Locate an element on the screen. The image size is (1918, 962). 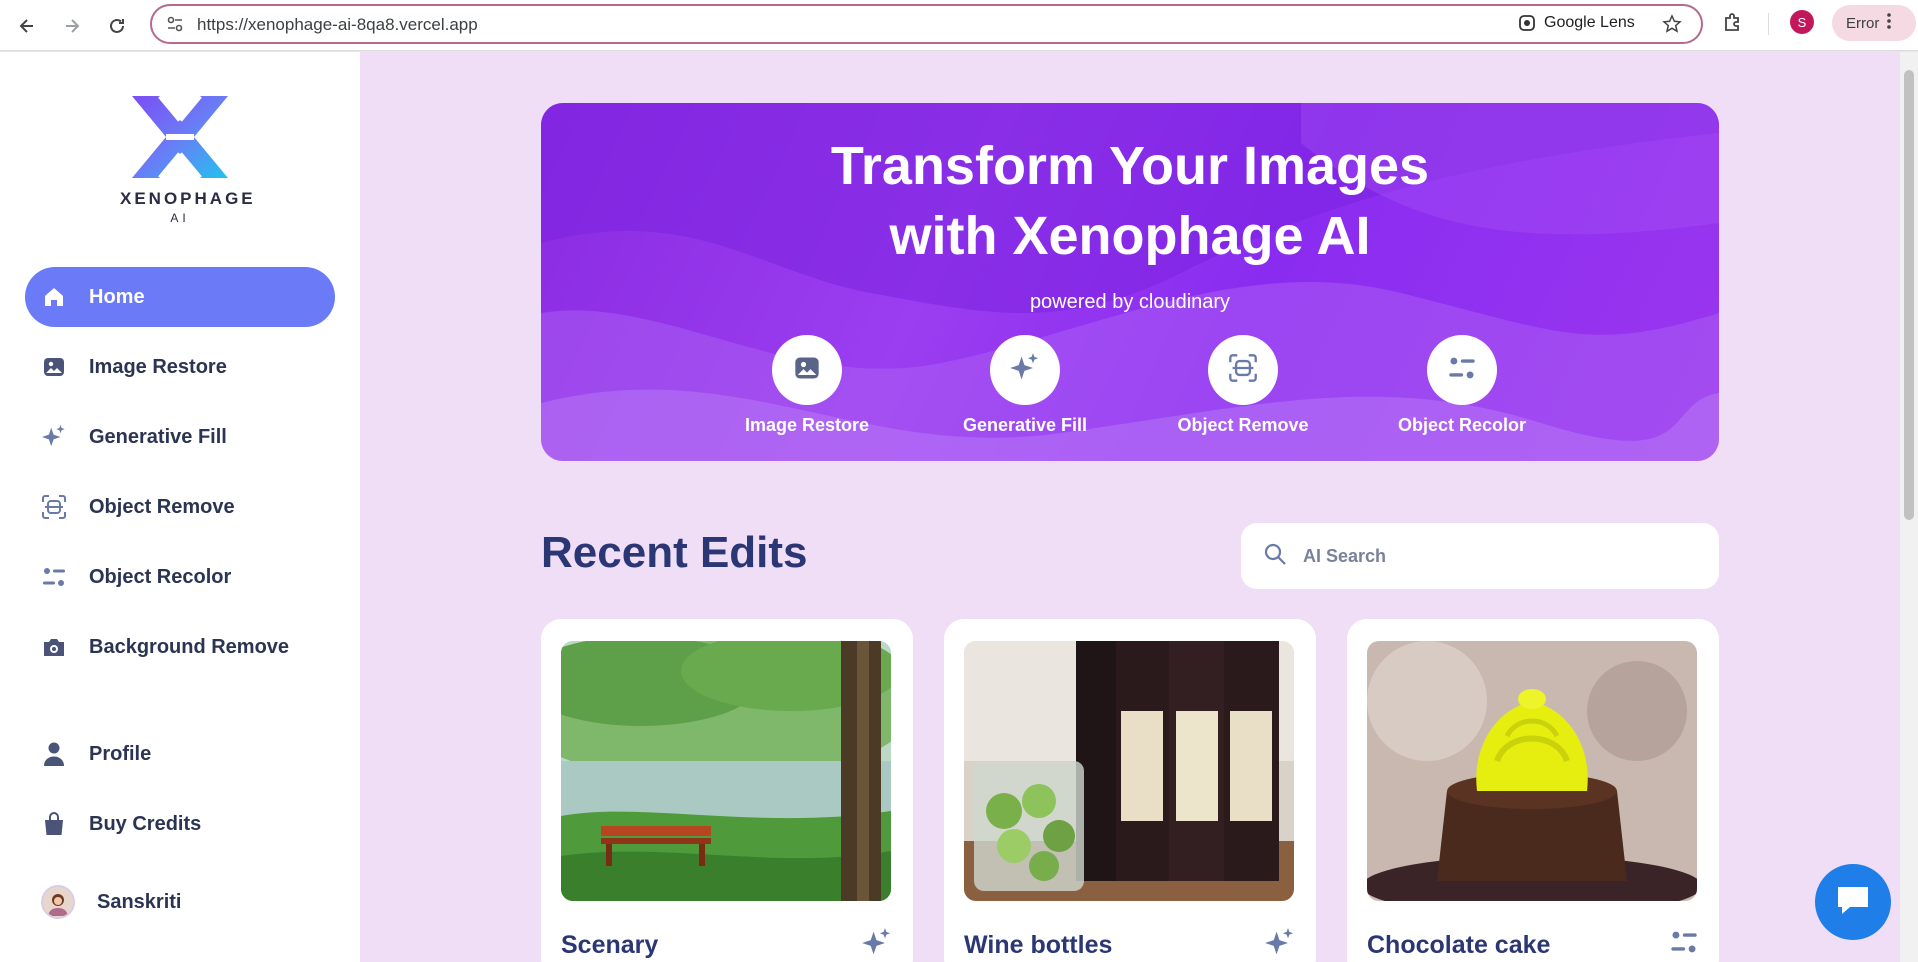
arrow-left-icon is located at coordinates (26, 26).